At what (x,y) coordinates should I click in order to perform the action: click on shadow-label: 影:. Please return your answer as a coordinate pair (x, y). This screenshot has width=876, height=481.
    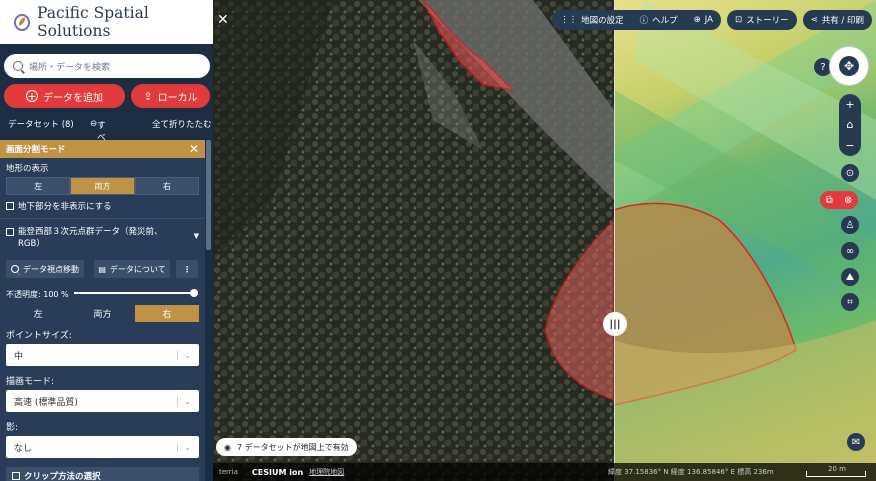
    Looking at the image, I should click on (12, 428).